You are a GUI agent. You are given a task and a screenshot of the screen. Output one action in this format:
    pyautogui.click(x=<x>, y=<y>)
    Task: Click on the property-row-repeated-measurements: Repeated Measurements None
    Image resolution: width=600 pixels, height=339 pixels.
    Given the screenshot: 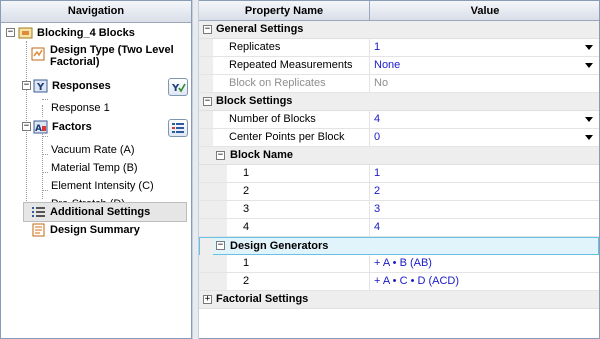 What is the action you would take?
    pyautogui.click(x=399, y=66)
    